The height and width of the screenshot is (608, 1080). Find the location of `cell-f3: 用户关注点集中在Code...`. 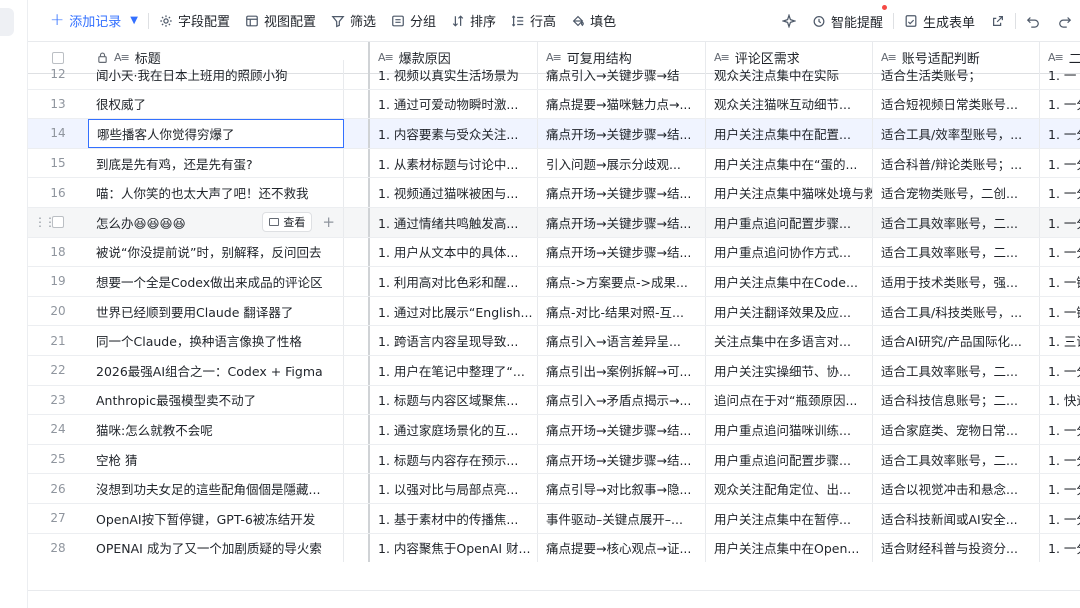

cell-f3: 用户关注点集中在Code... is located at coordinates (789, 281).